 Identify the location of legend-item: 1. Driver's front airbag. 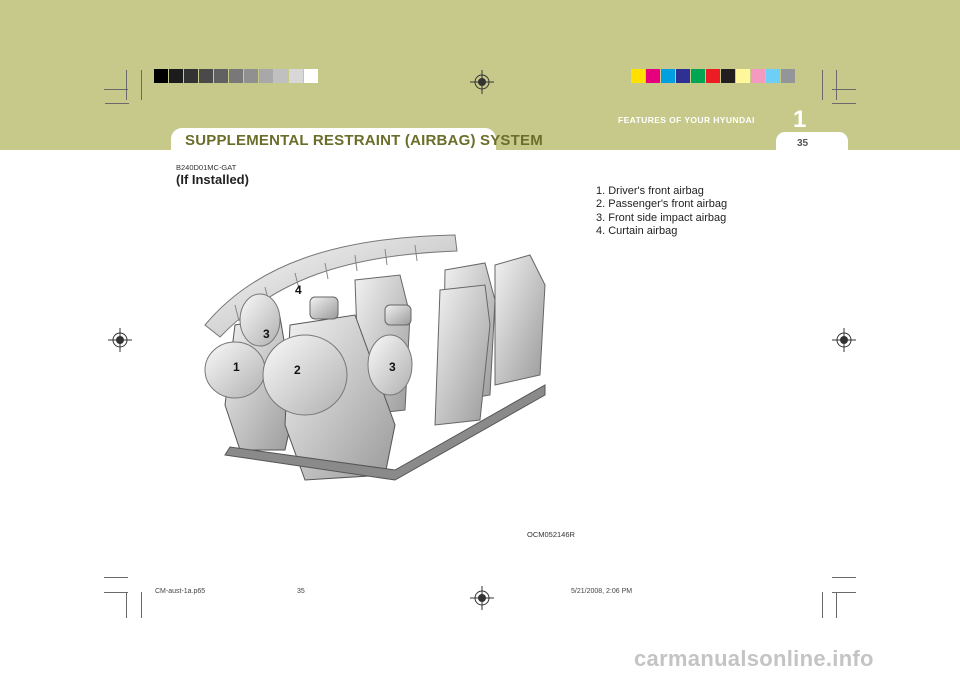
(650, 191).